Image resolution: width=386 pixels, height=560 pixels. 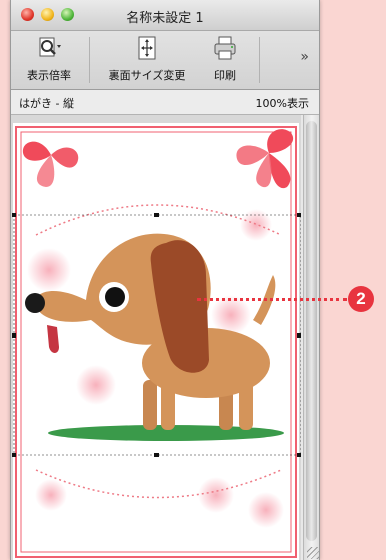 I want to click on magnifier-icon, so click(x=50, y=47).